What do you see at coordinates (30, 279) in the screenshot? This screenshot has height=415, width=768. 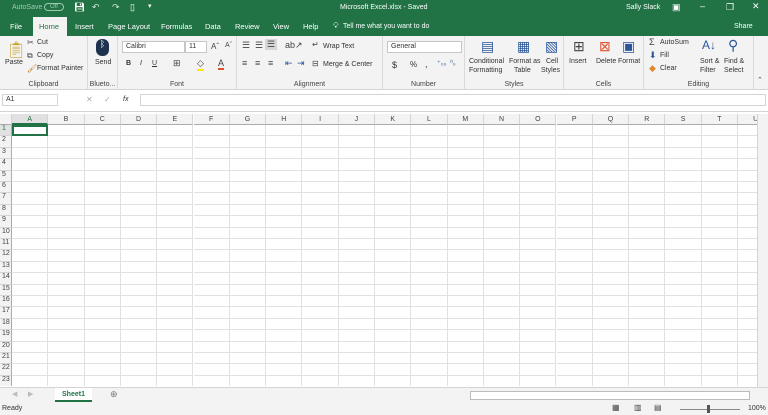 I see `cell-A14` at bounding box center [30, 279].